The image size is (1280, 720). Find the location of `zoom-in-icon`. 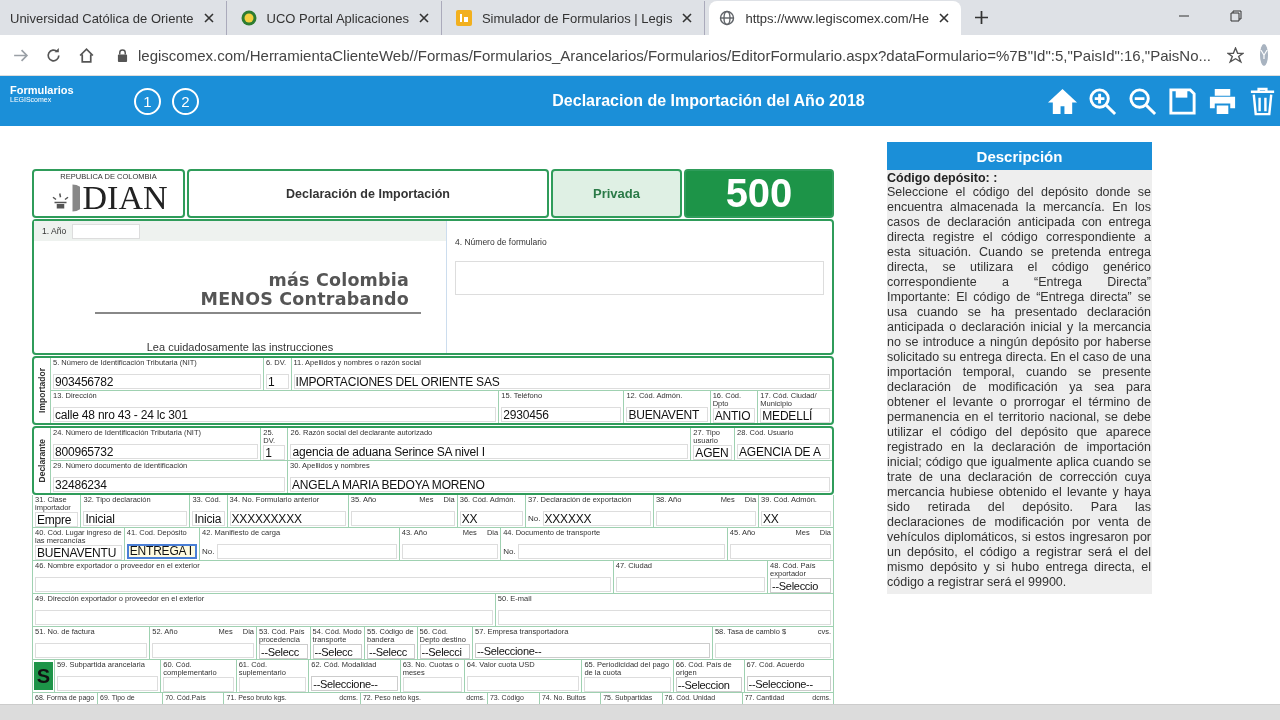

zoom-in-icon is located at coordinates (1102, 101).